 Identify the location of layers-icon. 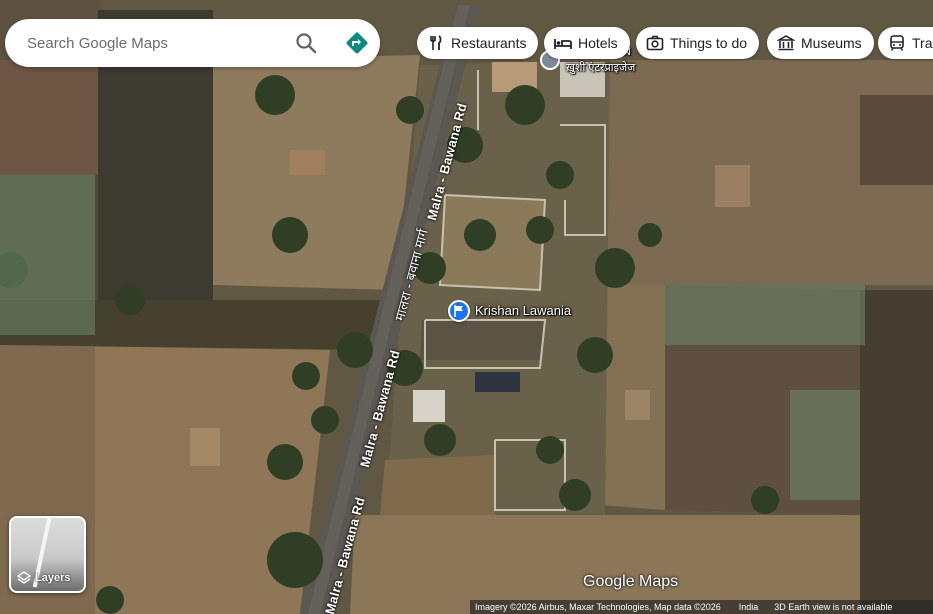
(24, 577).